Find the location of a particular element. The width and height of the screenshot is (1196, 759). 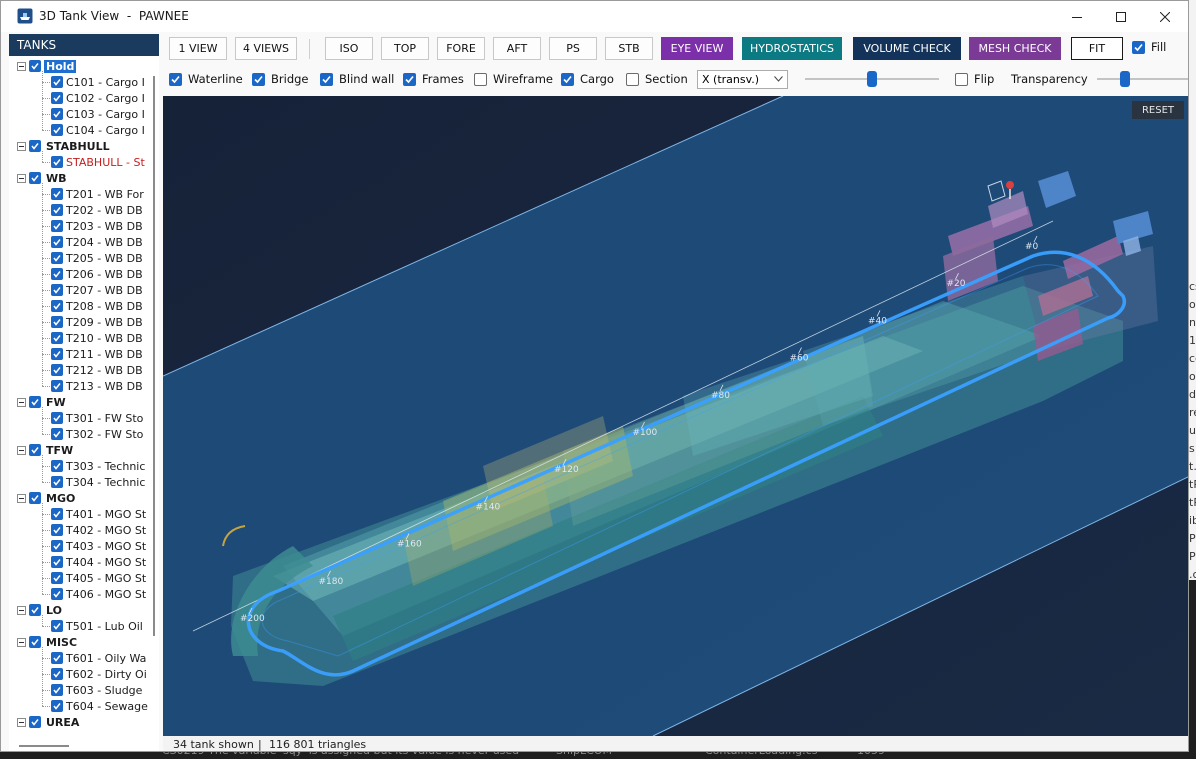

transparency-slider is located at coordinates (1142, 79).